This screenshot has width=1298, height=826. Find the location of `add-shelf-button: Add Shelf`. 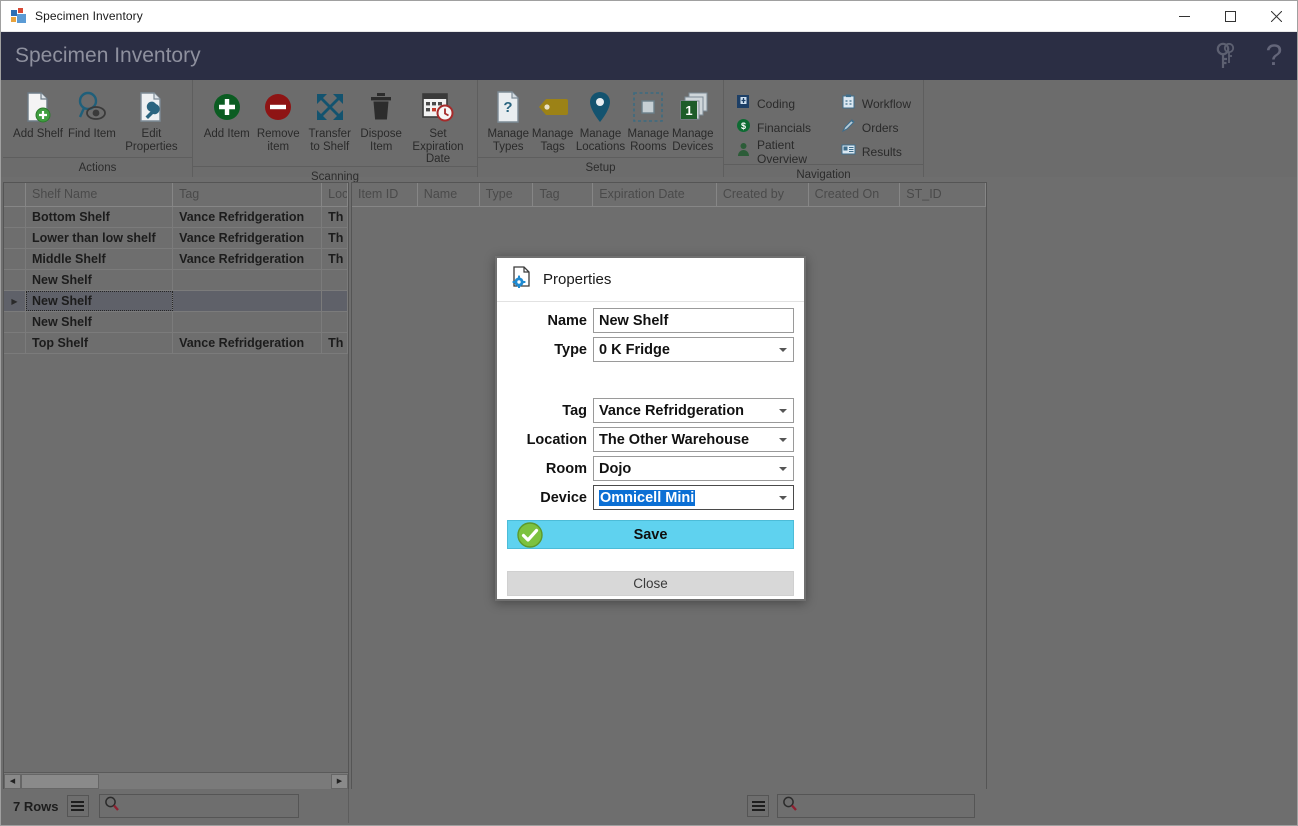

add-shelf-button: Add Shelf is located at coordinates (38, 113).